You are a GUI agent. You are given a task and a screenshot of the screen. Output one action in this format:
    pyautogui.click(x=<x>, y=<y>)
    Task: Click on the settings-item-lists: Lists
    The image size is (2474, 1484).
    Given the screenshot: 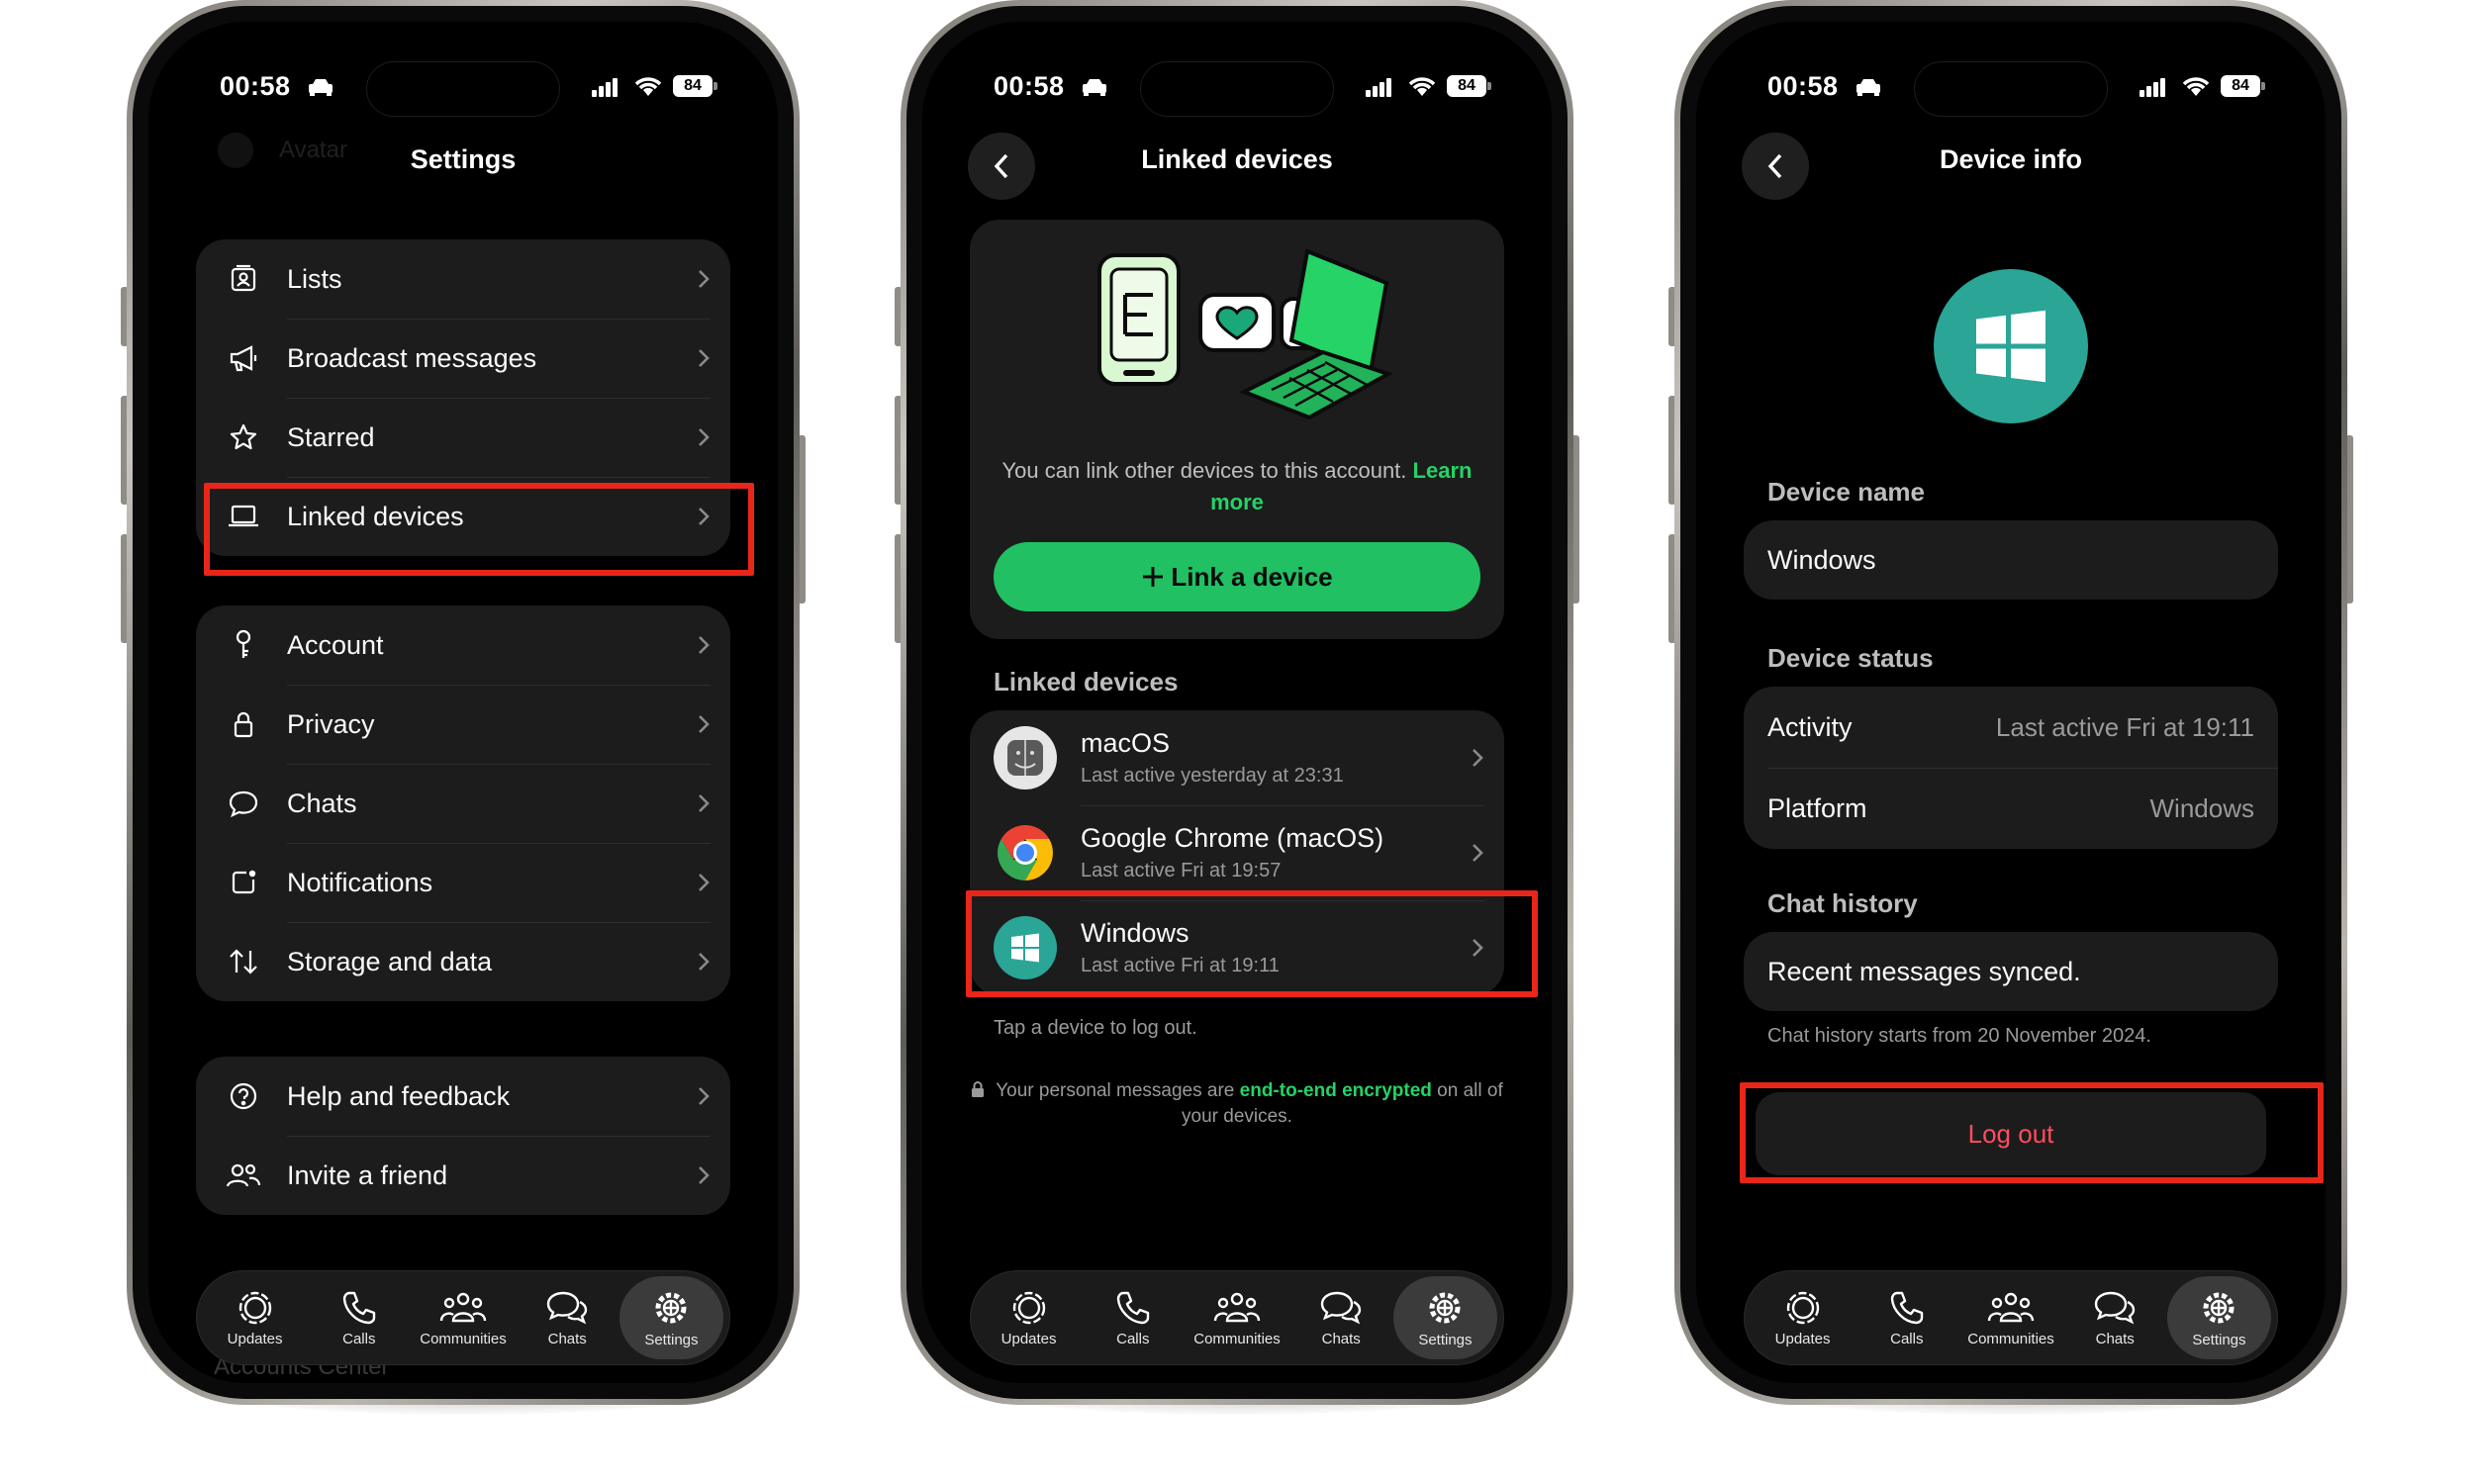 What is the action you would take?
    pyautogui.click(x=463, y=279)
    